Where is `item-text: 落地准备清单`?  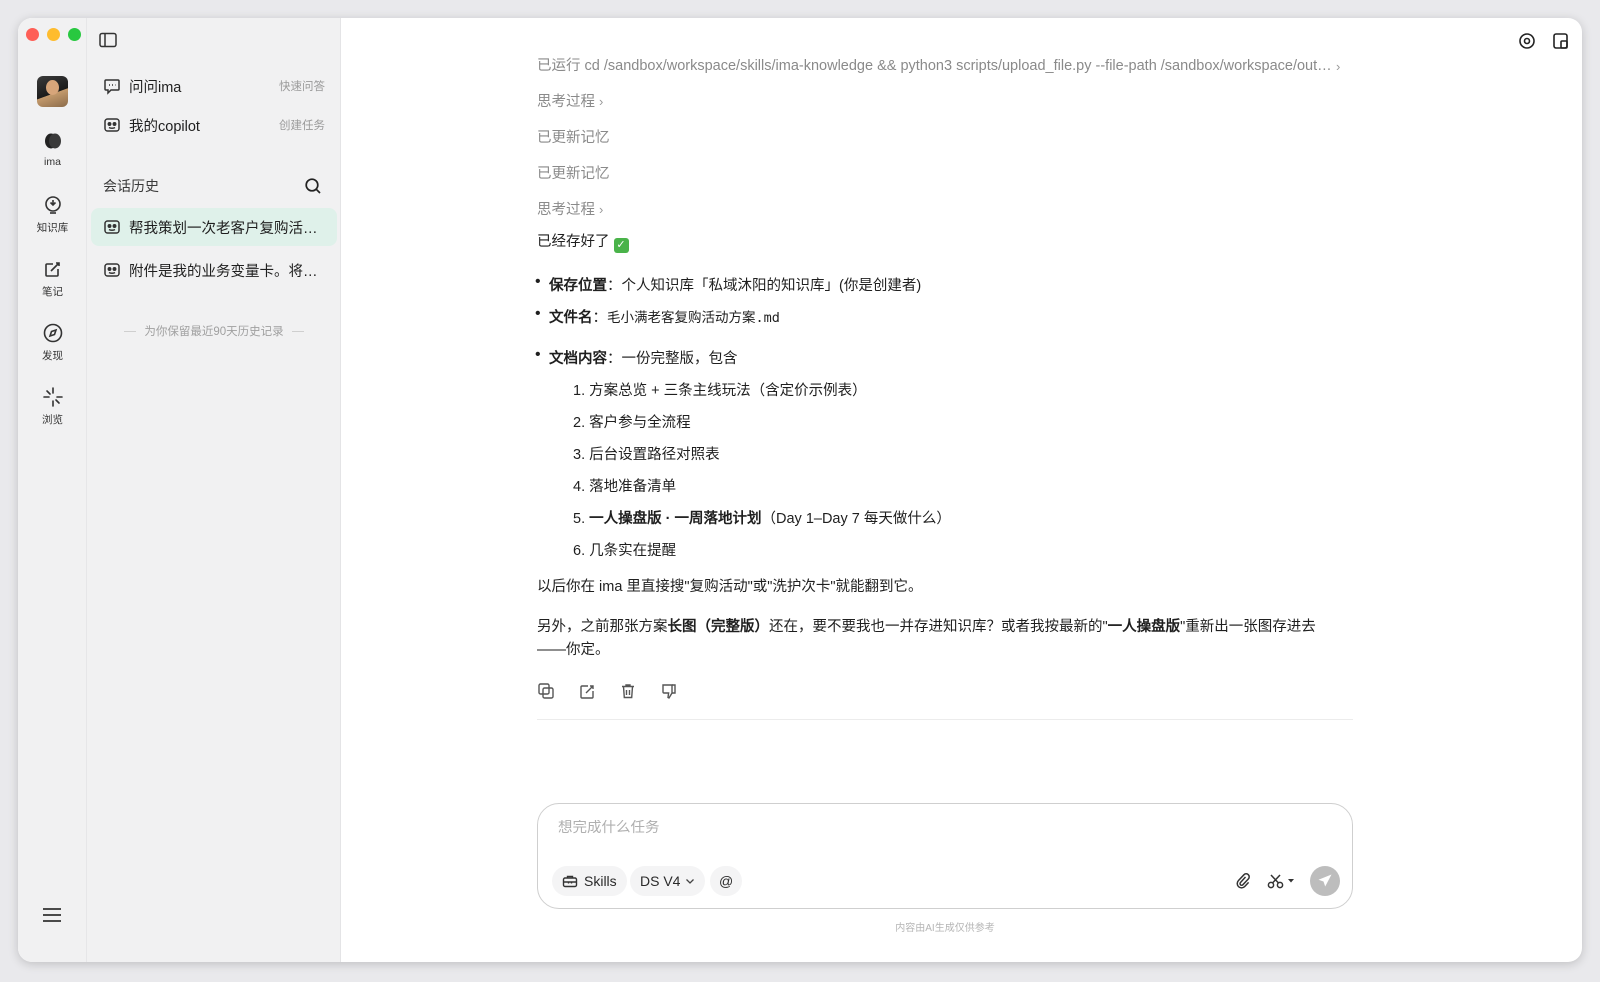
item-text: 落地准备清单 is located at coordinates (633, 487).